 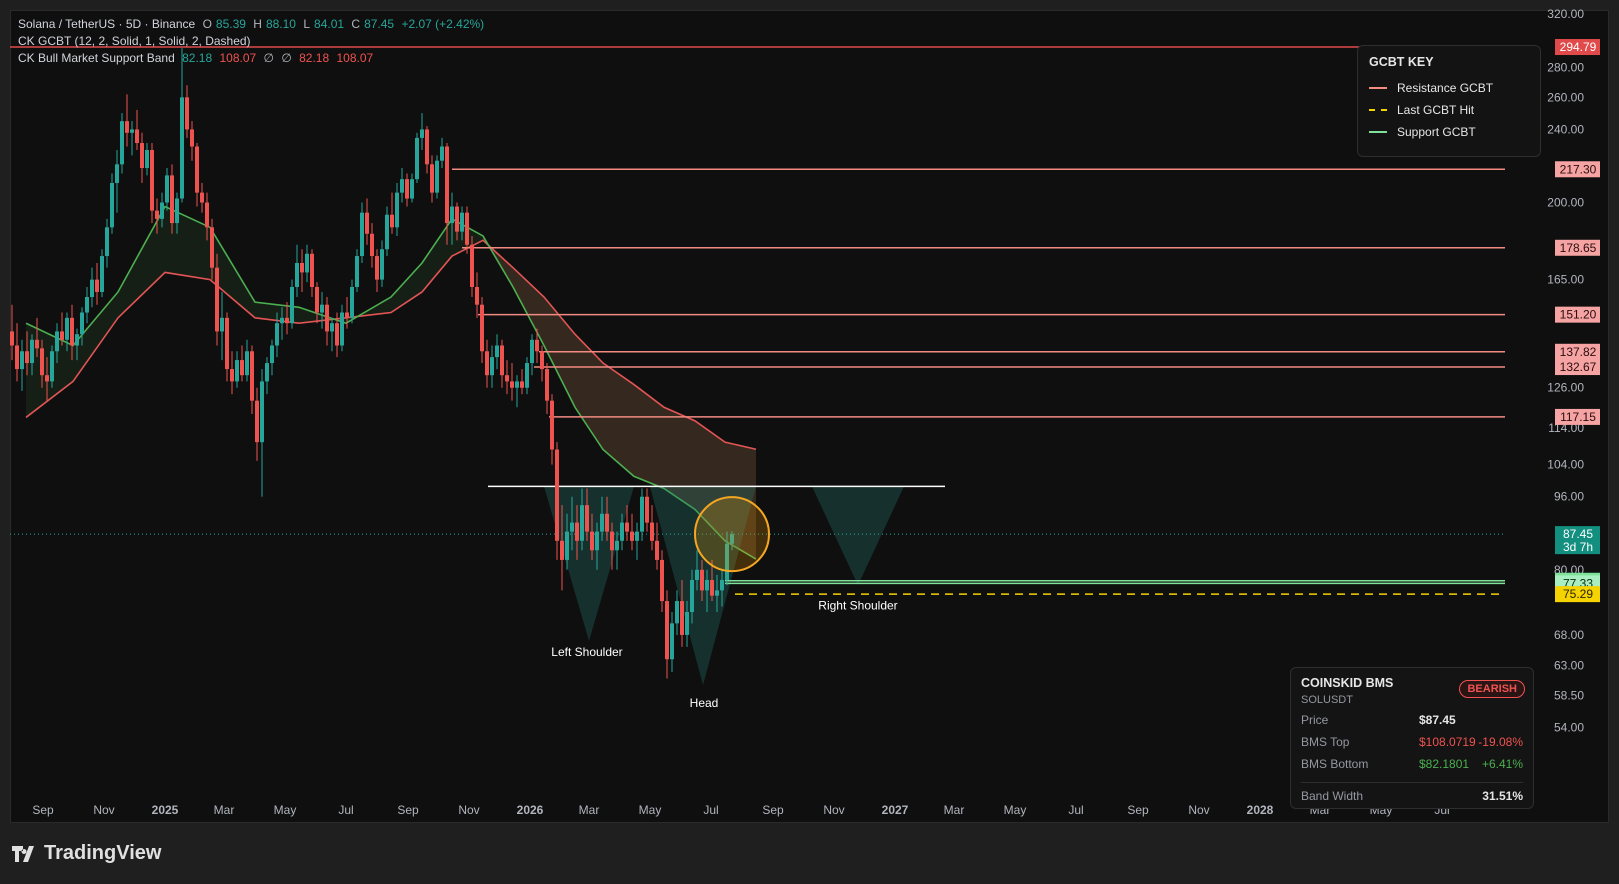 I want to click on tradingview-logo: TradingView, so click(x=86, y=853).